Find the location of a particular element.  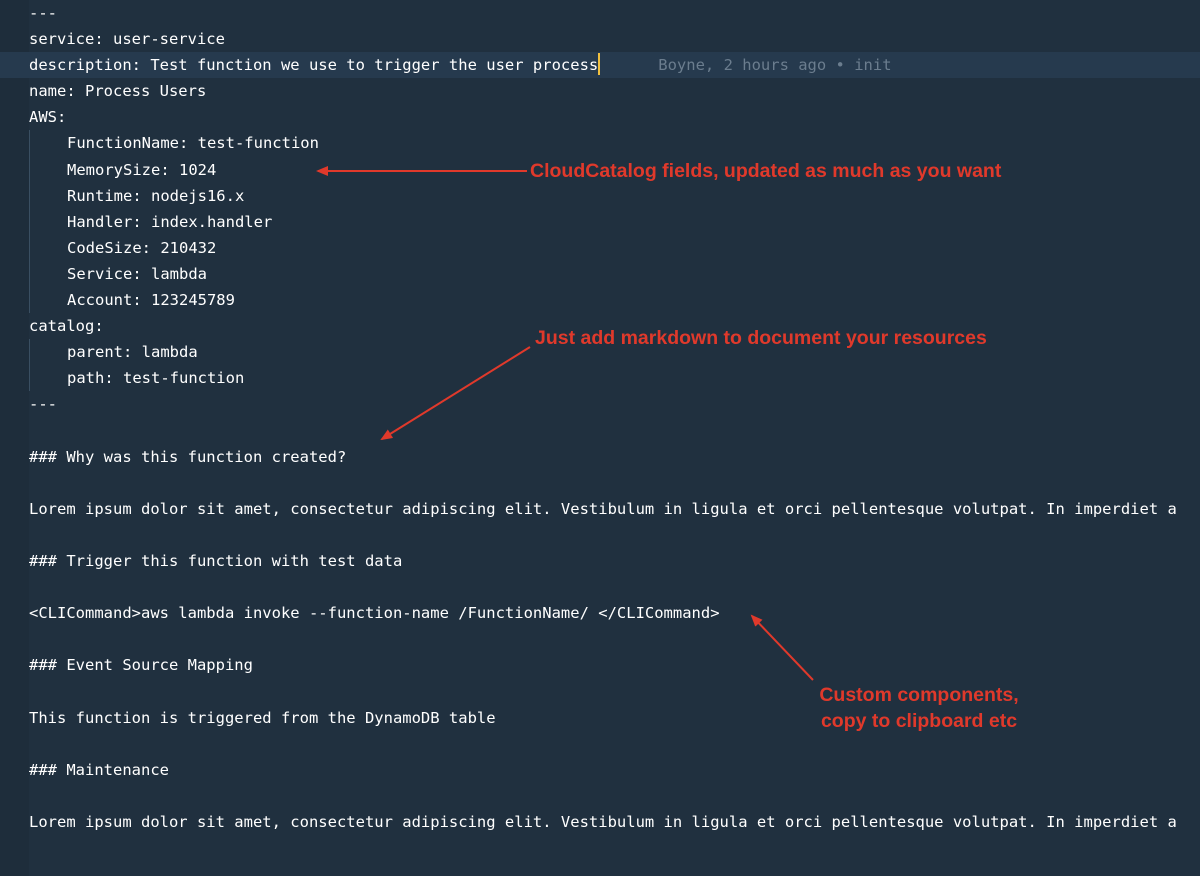

code-line: CodeSize: 210432 is located at coordinates (600, 247).